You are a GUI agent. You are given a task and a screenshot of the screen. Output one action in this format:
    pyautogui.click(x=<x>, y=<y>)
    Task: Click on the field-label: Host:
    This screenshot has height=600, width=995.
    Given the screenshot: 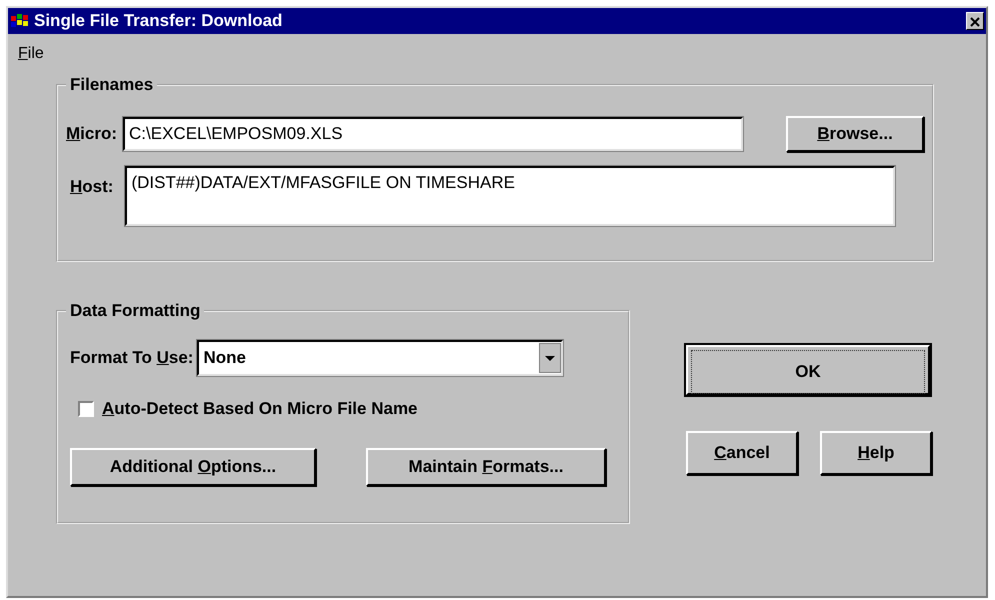 What is the action you would take?
    pyautogui.click(x=91, y=187)
    